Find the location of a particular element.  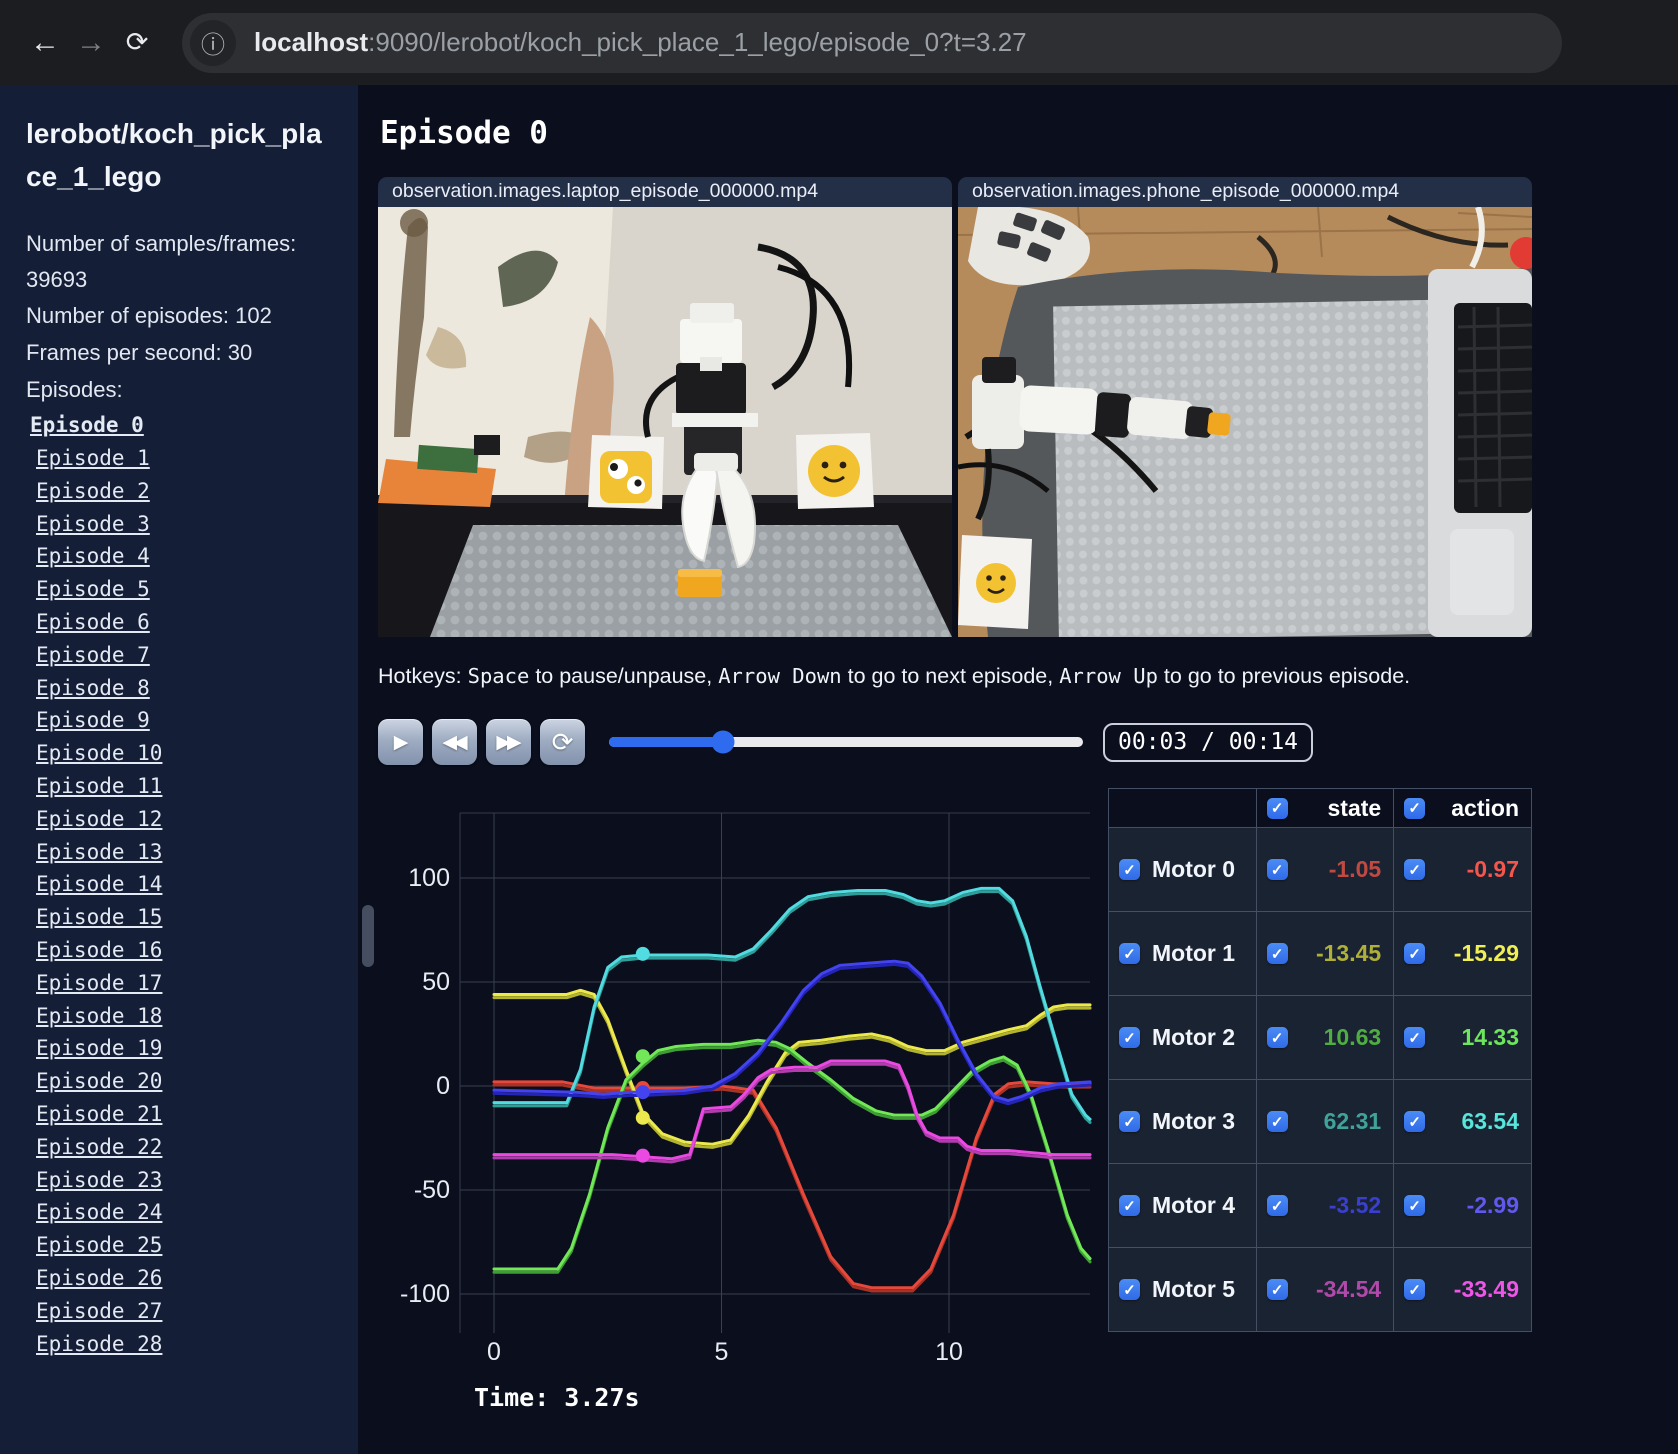

video-frame-laptop is located at coordinates (665, 422).